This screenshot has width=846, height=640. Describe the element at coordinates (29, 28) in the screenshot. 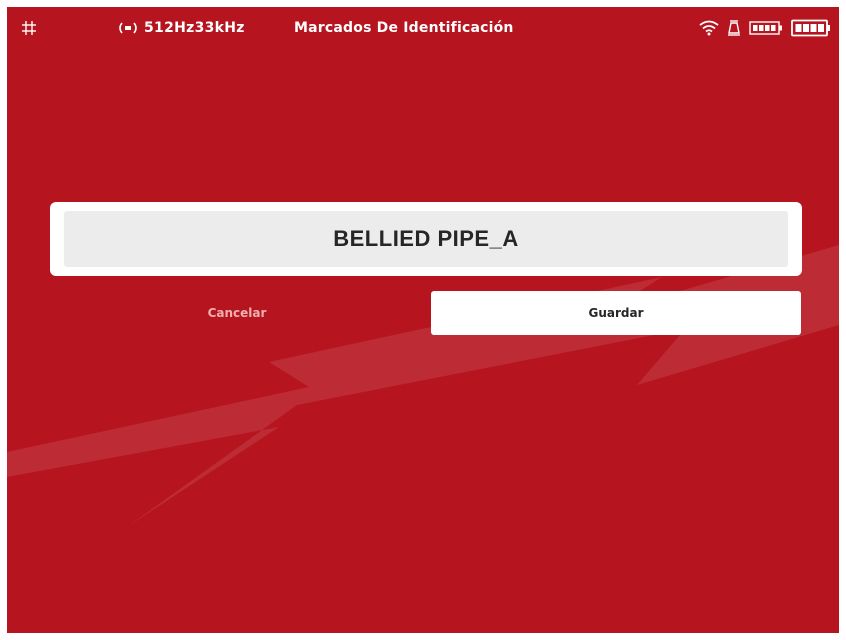

I see `grid-icon` at that location.